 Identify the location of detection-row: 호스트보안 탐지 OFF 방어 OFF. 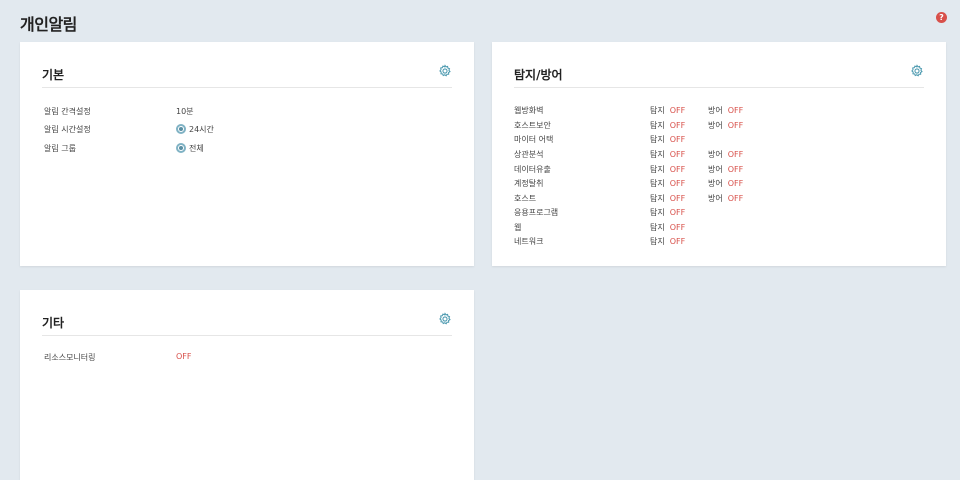
(724, 126).